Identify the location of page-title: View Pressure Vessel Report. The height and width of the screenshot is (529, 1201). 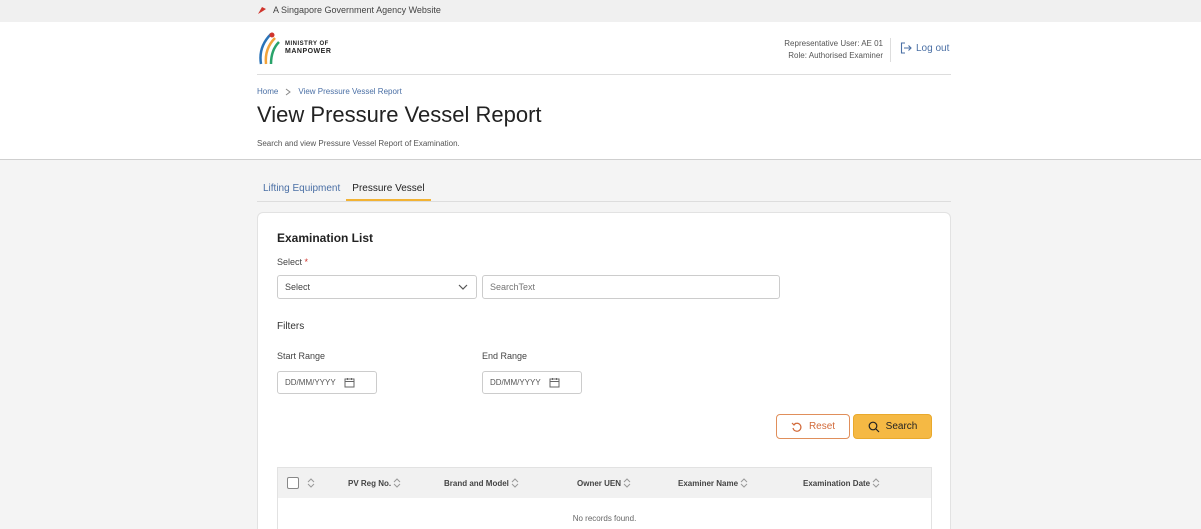
(399, 114).